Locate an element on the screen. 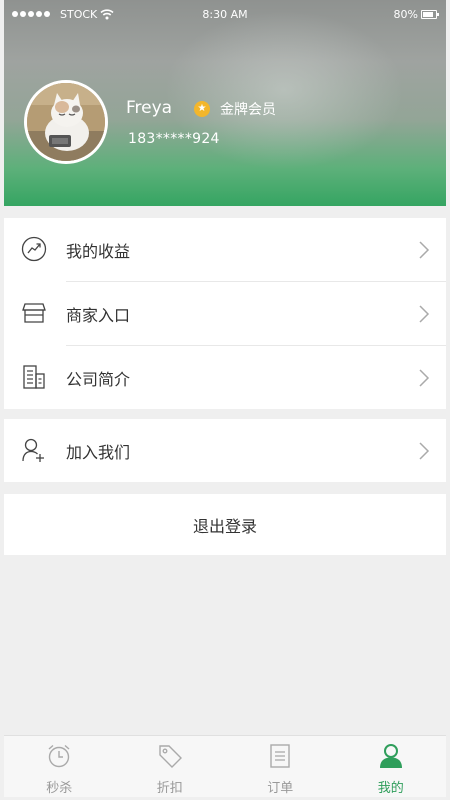 Image resolution: width=450 pixels, height=800 pixels. menu-label-merchant: 商家入口 is located at coordinates (98, 315).